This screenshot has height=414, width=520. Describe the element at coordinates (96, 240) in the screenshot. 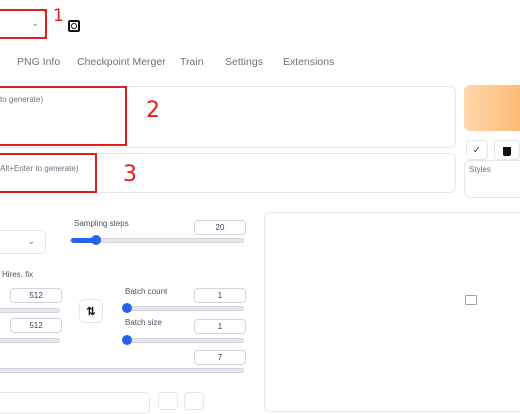

I see `sampling-steps-handle` at that location.